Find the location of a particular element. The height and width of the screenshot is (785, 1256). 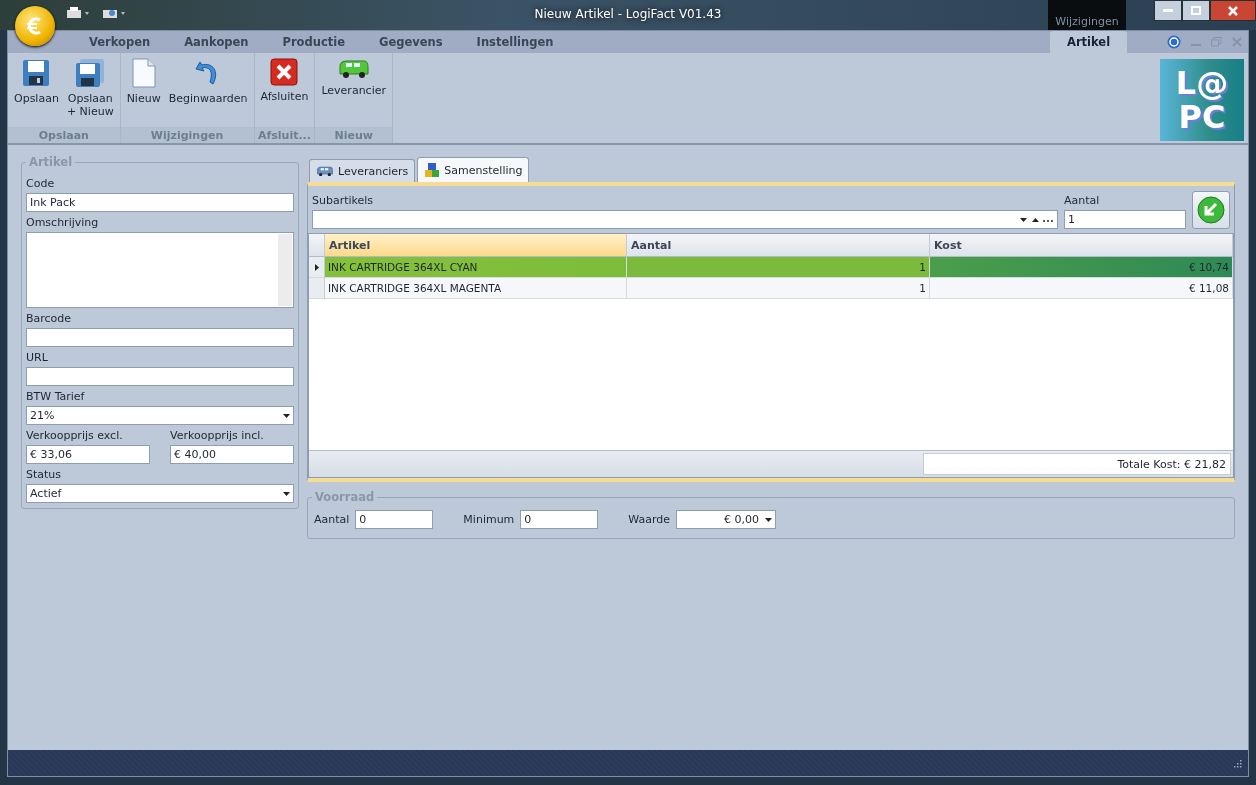

table-cell: INK CARTRIDGE 364XL MAGENTA is located at coordinates (476, 288).